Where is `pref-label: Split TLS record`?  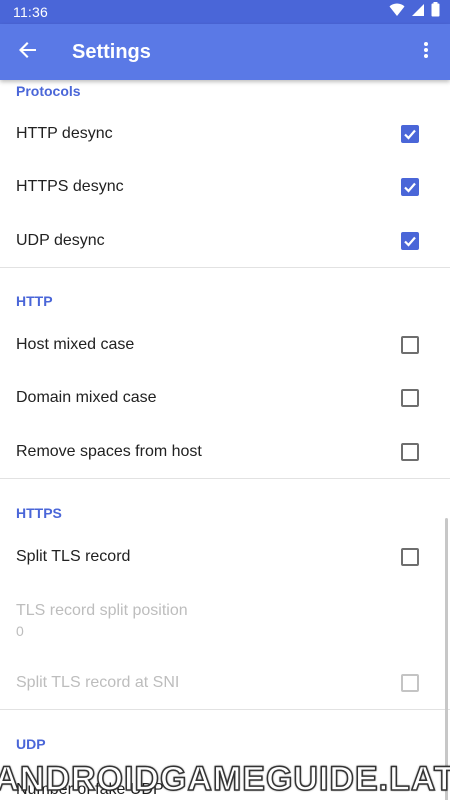 pref-label: Split TLS record is located at coordinates (73, 556).